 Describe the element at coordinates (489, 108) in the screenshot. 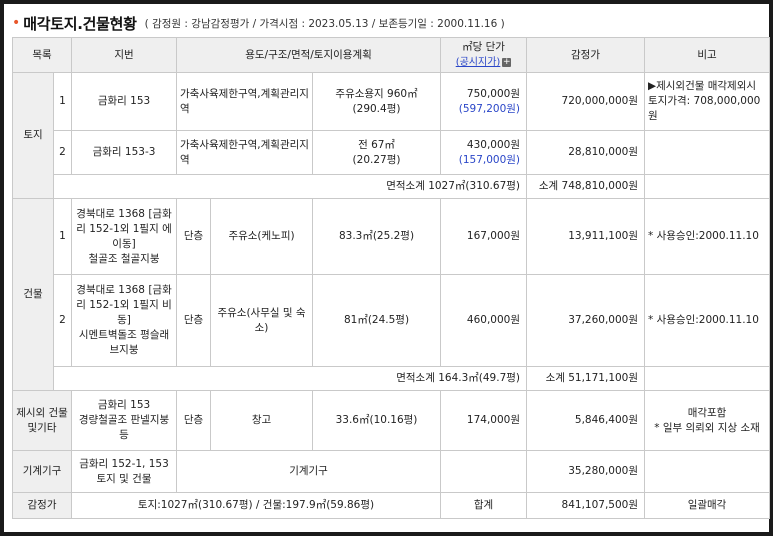

I see `official-price-value: (597,200원)` at that location.